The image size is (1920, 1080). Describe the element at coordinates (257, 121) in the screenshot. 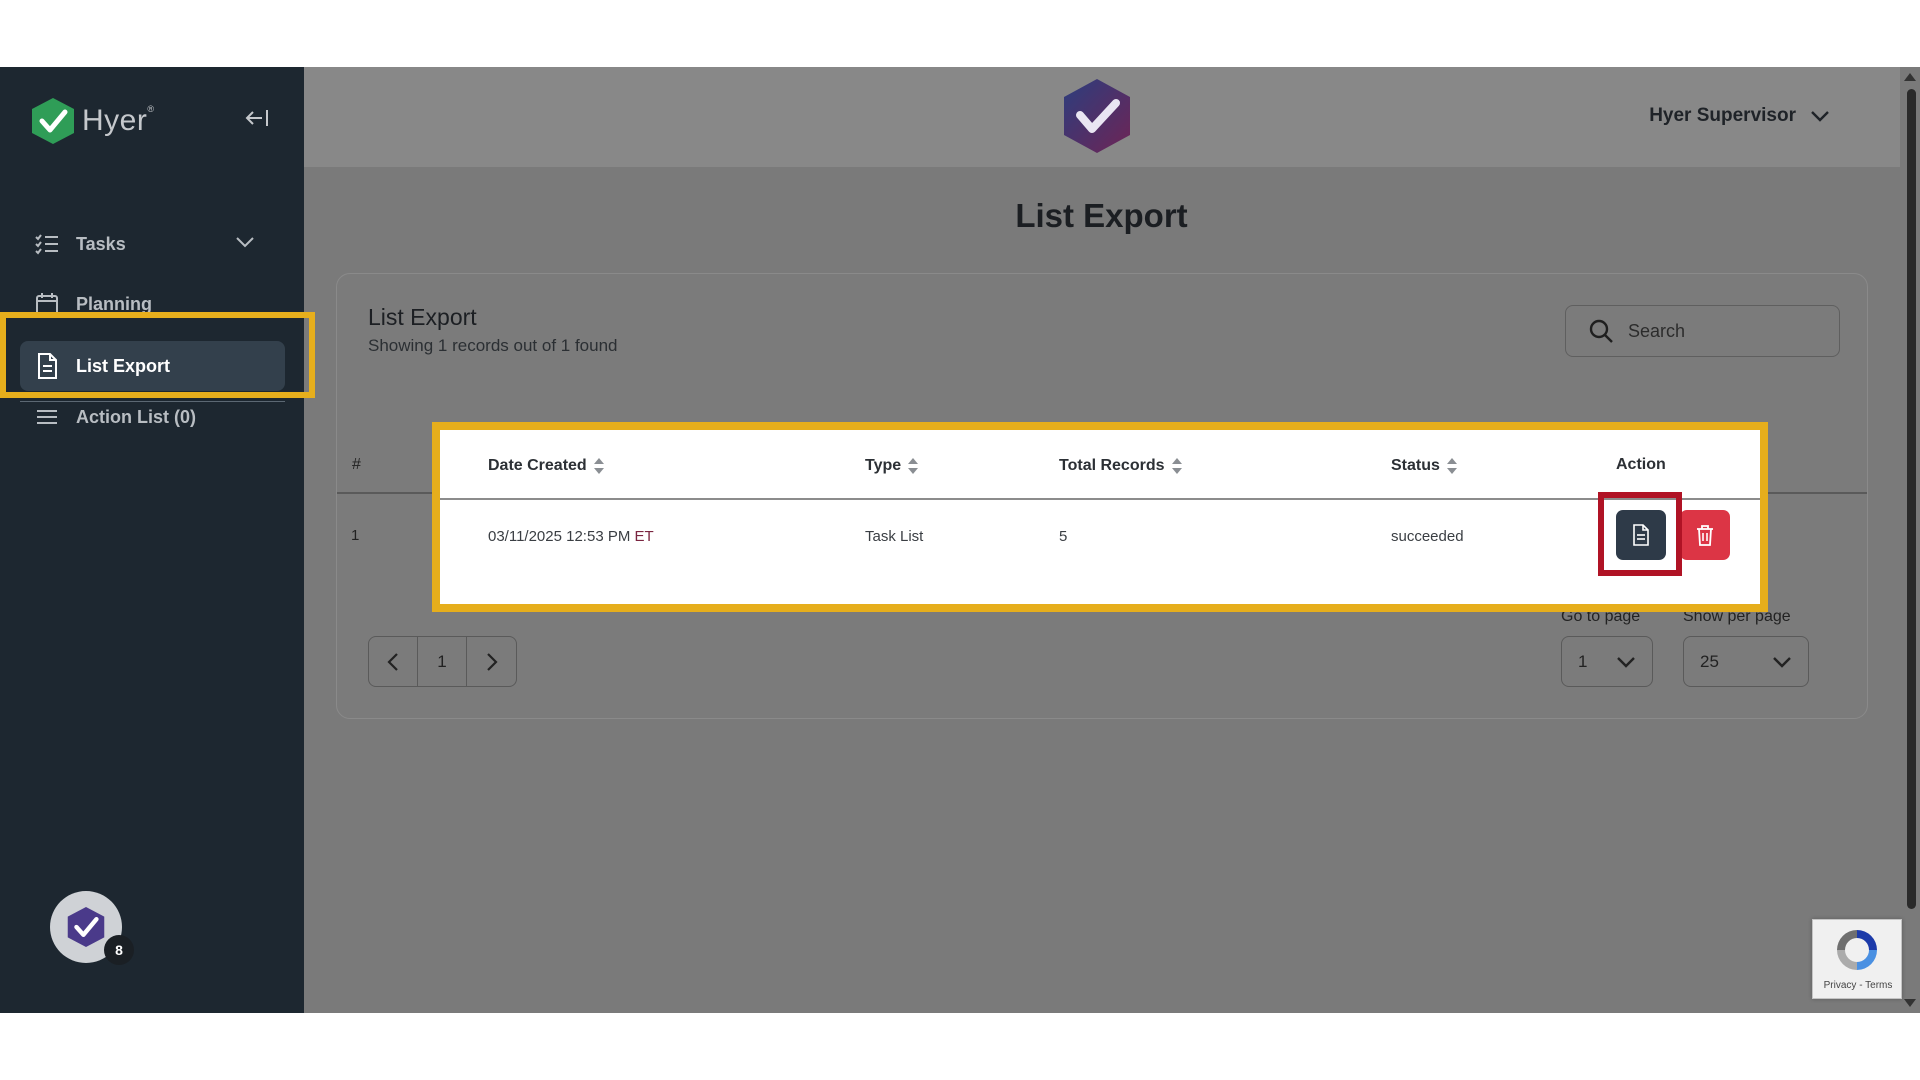

I see `collapse-sidebar-icon` at that location.